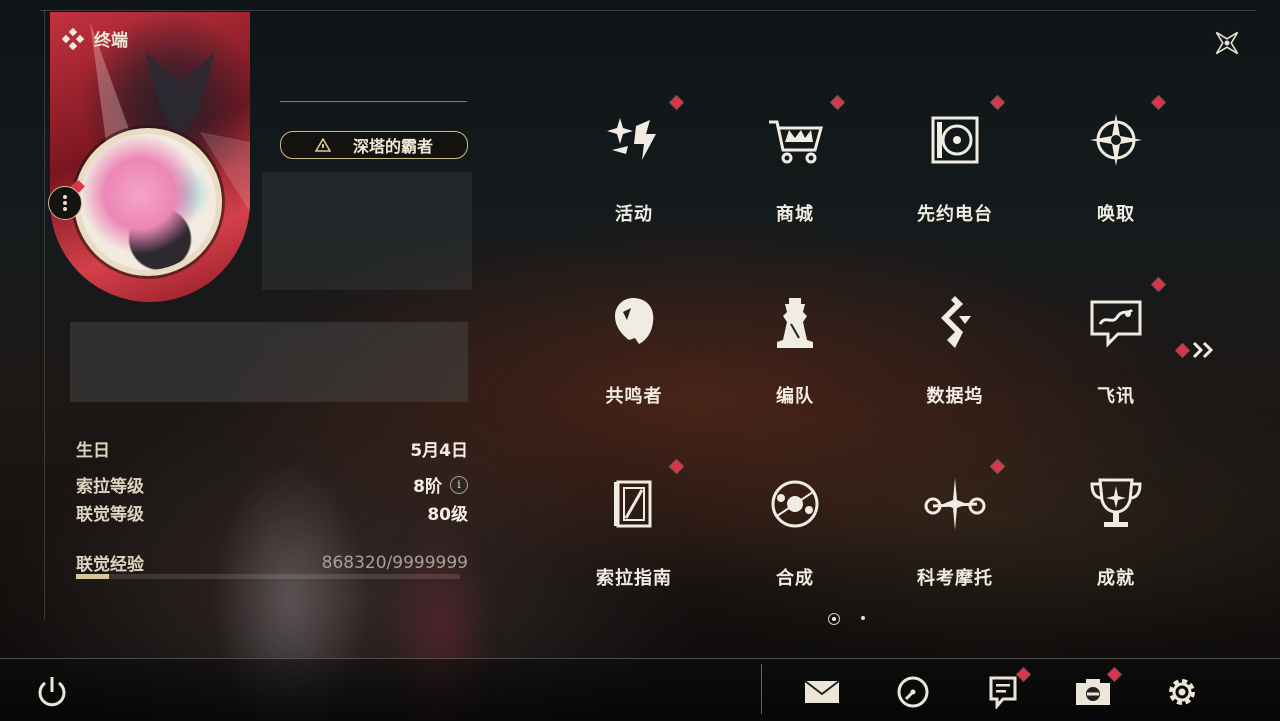 The width and height of the screenshot is (1280, 721). Describe the element at coordinates (1203, 350) in the screenshot. I see `double-chevron-right-icon` at that location.